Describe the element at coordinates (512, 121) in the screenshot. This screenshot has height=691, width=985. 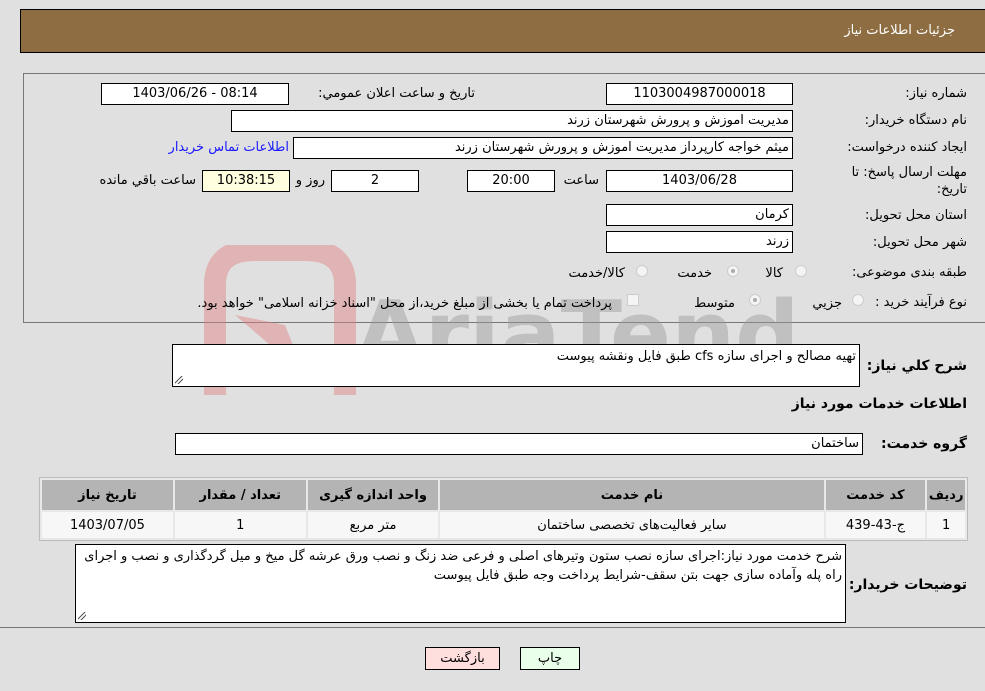
I see `buyer-org-field: مديريت اموزش و پرورش شهرستان زرند` at that location.